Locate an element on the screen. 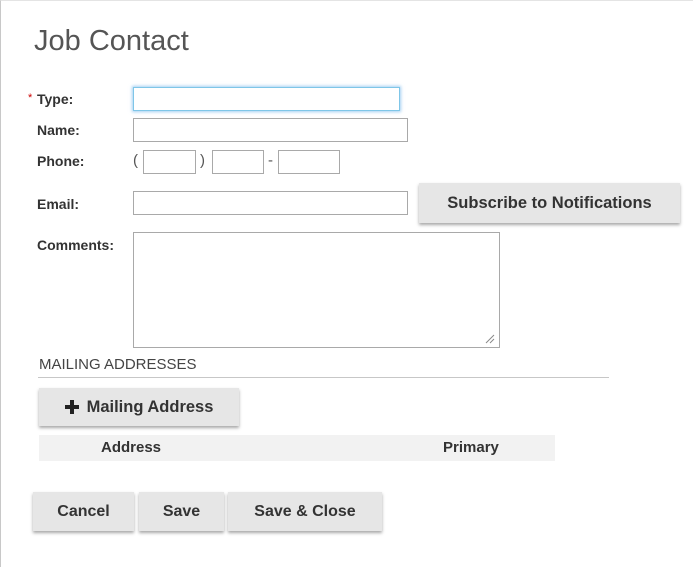  phone-line-input is located at coordinates (309, 162).